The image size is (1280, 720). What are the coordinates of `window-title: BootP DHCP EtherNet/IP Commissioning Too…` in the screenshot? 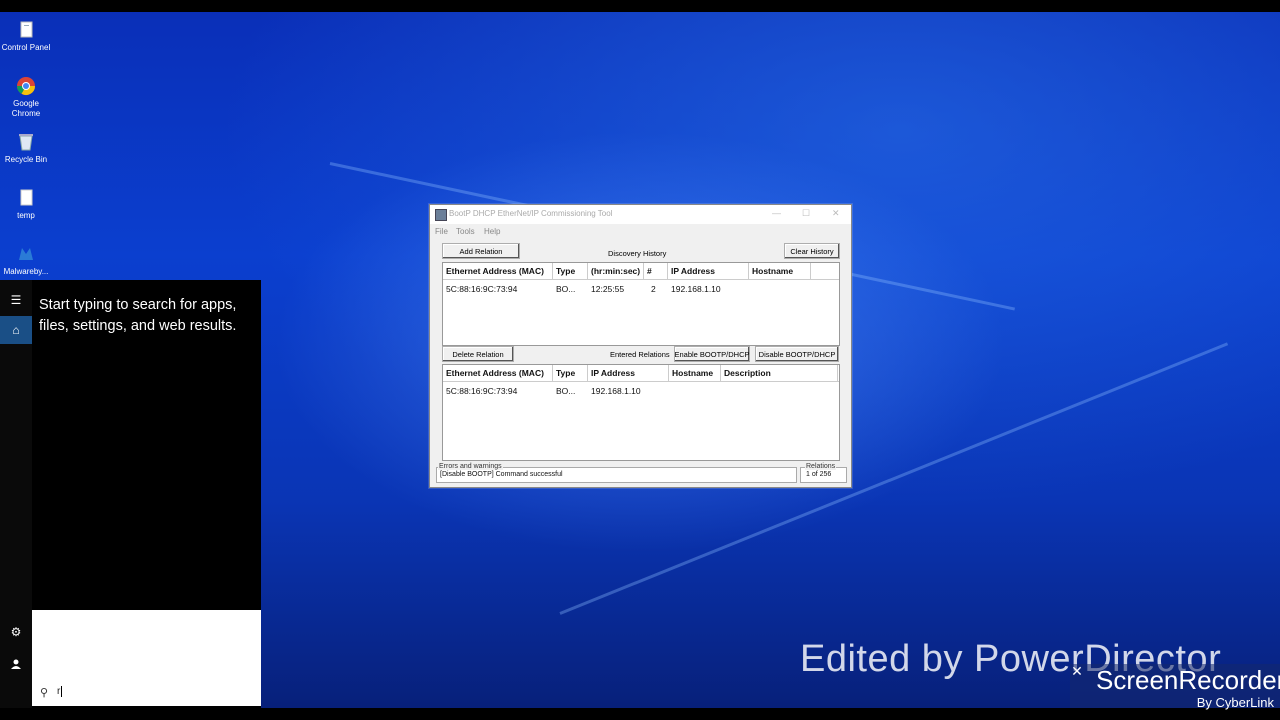 It's located at (531, 213).